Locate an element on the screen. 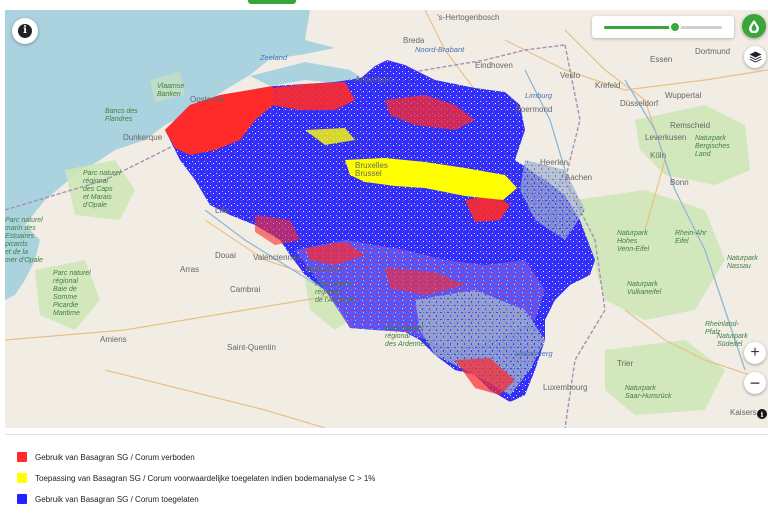  label-saint-quentin: Saint-Quentin is located at coordinates (251, 347).